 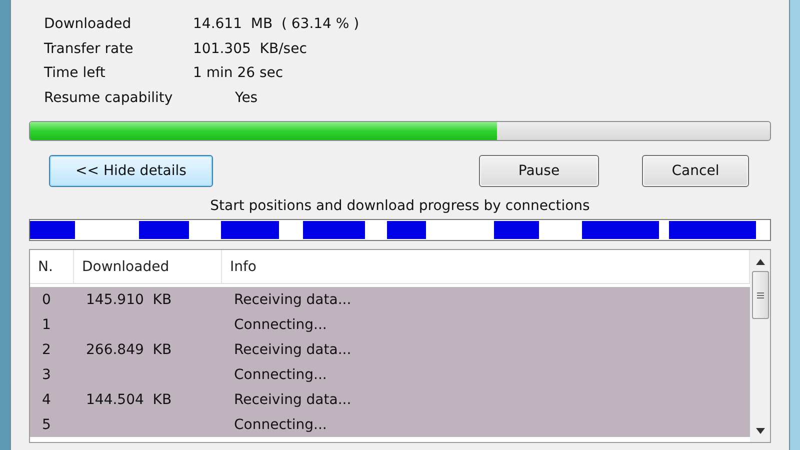 What do you see at coordinates (695, 171) in the screenshot?
I see `cancel-button: Cancel` at bounding box center [695, 171].